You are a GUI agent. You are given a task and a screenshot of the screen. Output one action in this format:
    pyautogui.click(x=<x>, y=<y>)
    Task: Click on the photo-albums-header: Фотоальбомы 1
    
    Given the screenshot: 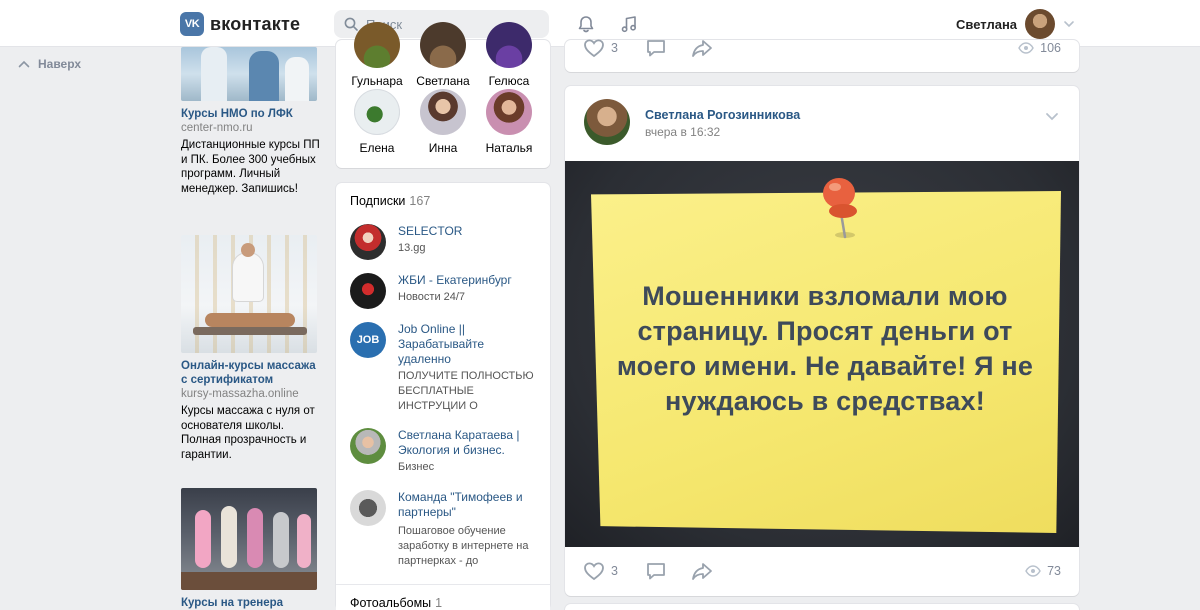 What is the action you would take?
    pyautogui.click(x=443, y=597)
    